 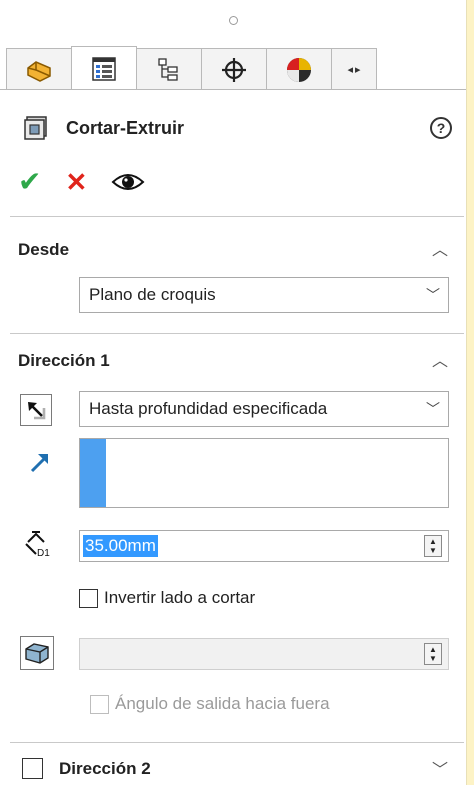 I want to click on expand-chevron-icon: ﹀, so click(x=440, y=768).